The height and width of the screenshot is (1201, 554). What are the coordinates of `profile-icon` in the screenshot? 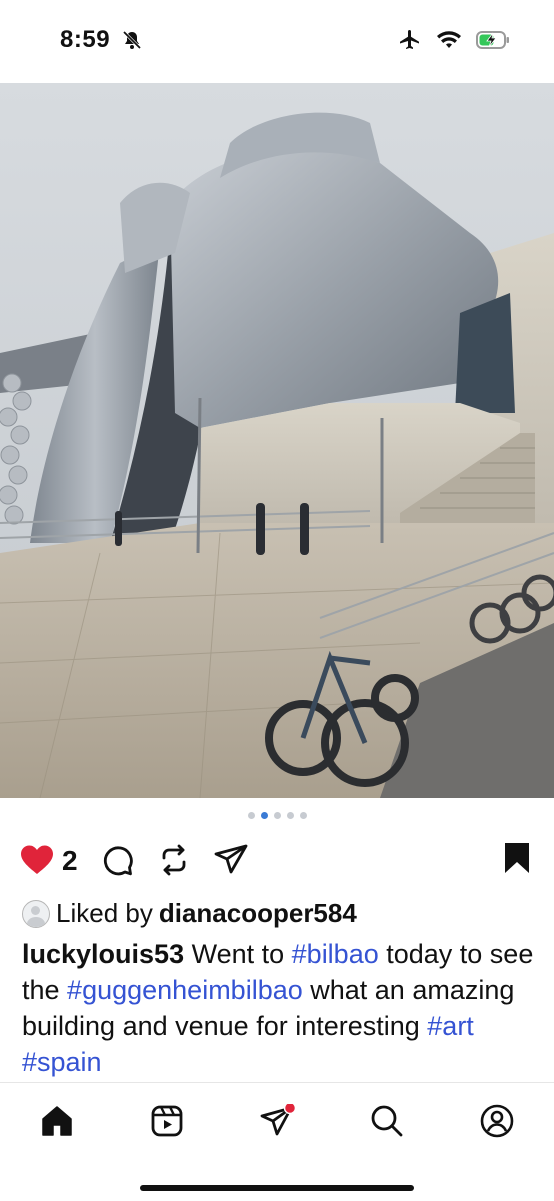 It's located at (497, 1121).